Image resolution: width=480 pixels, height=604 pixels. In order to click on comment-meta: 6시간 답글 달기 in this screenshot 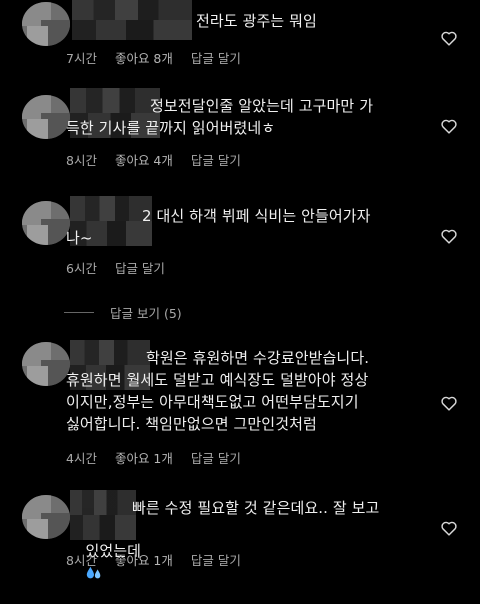, I will do `click(124, 267)`.